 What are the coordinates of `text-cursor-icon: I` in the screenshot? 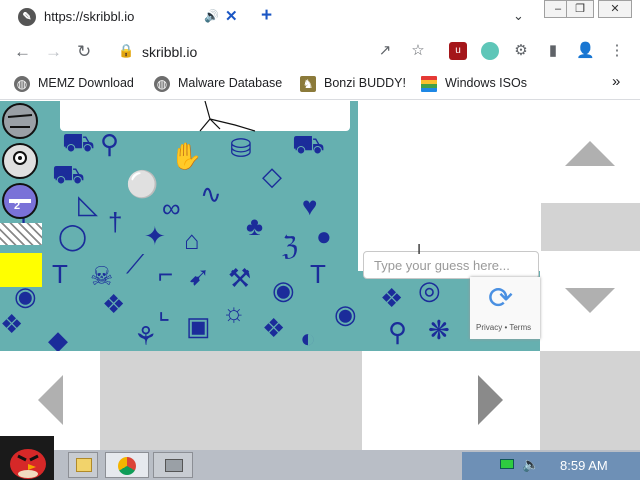 It's located at (419, 249).